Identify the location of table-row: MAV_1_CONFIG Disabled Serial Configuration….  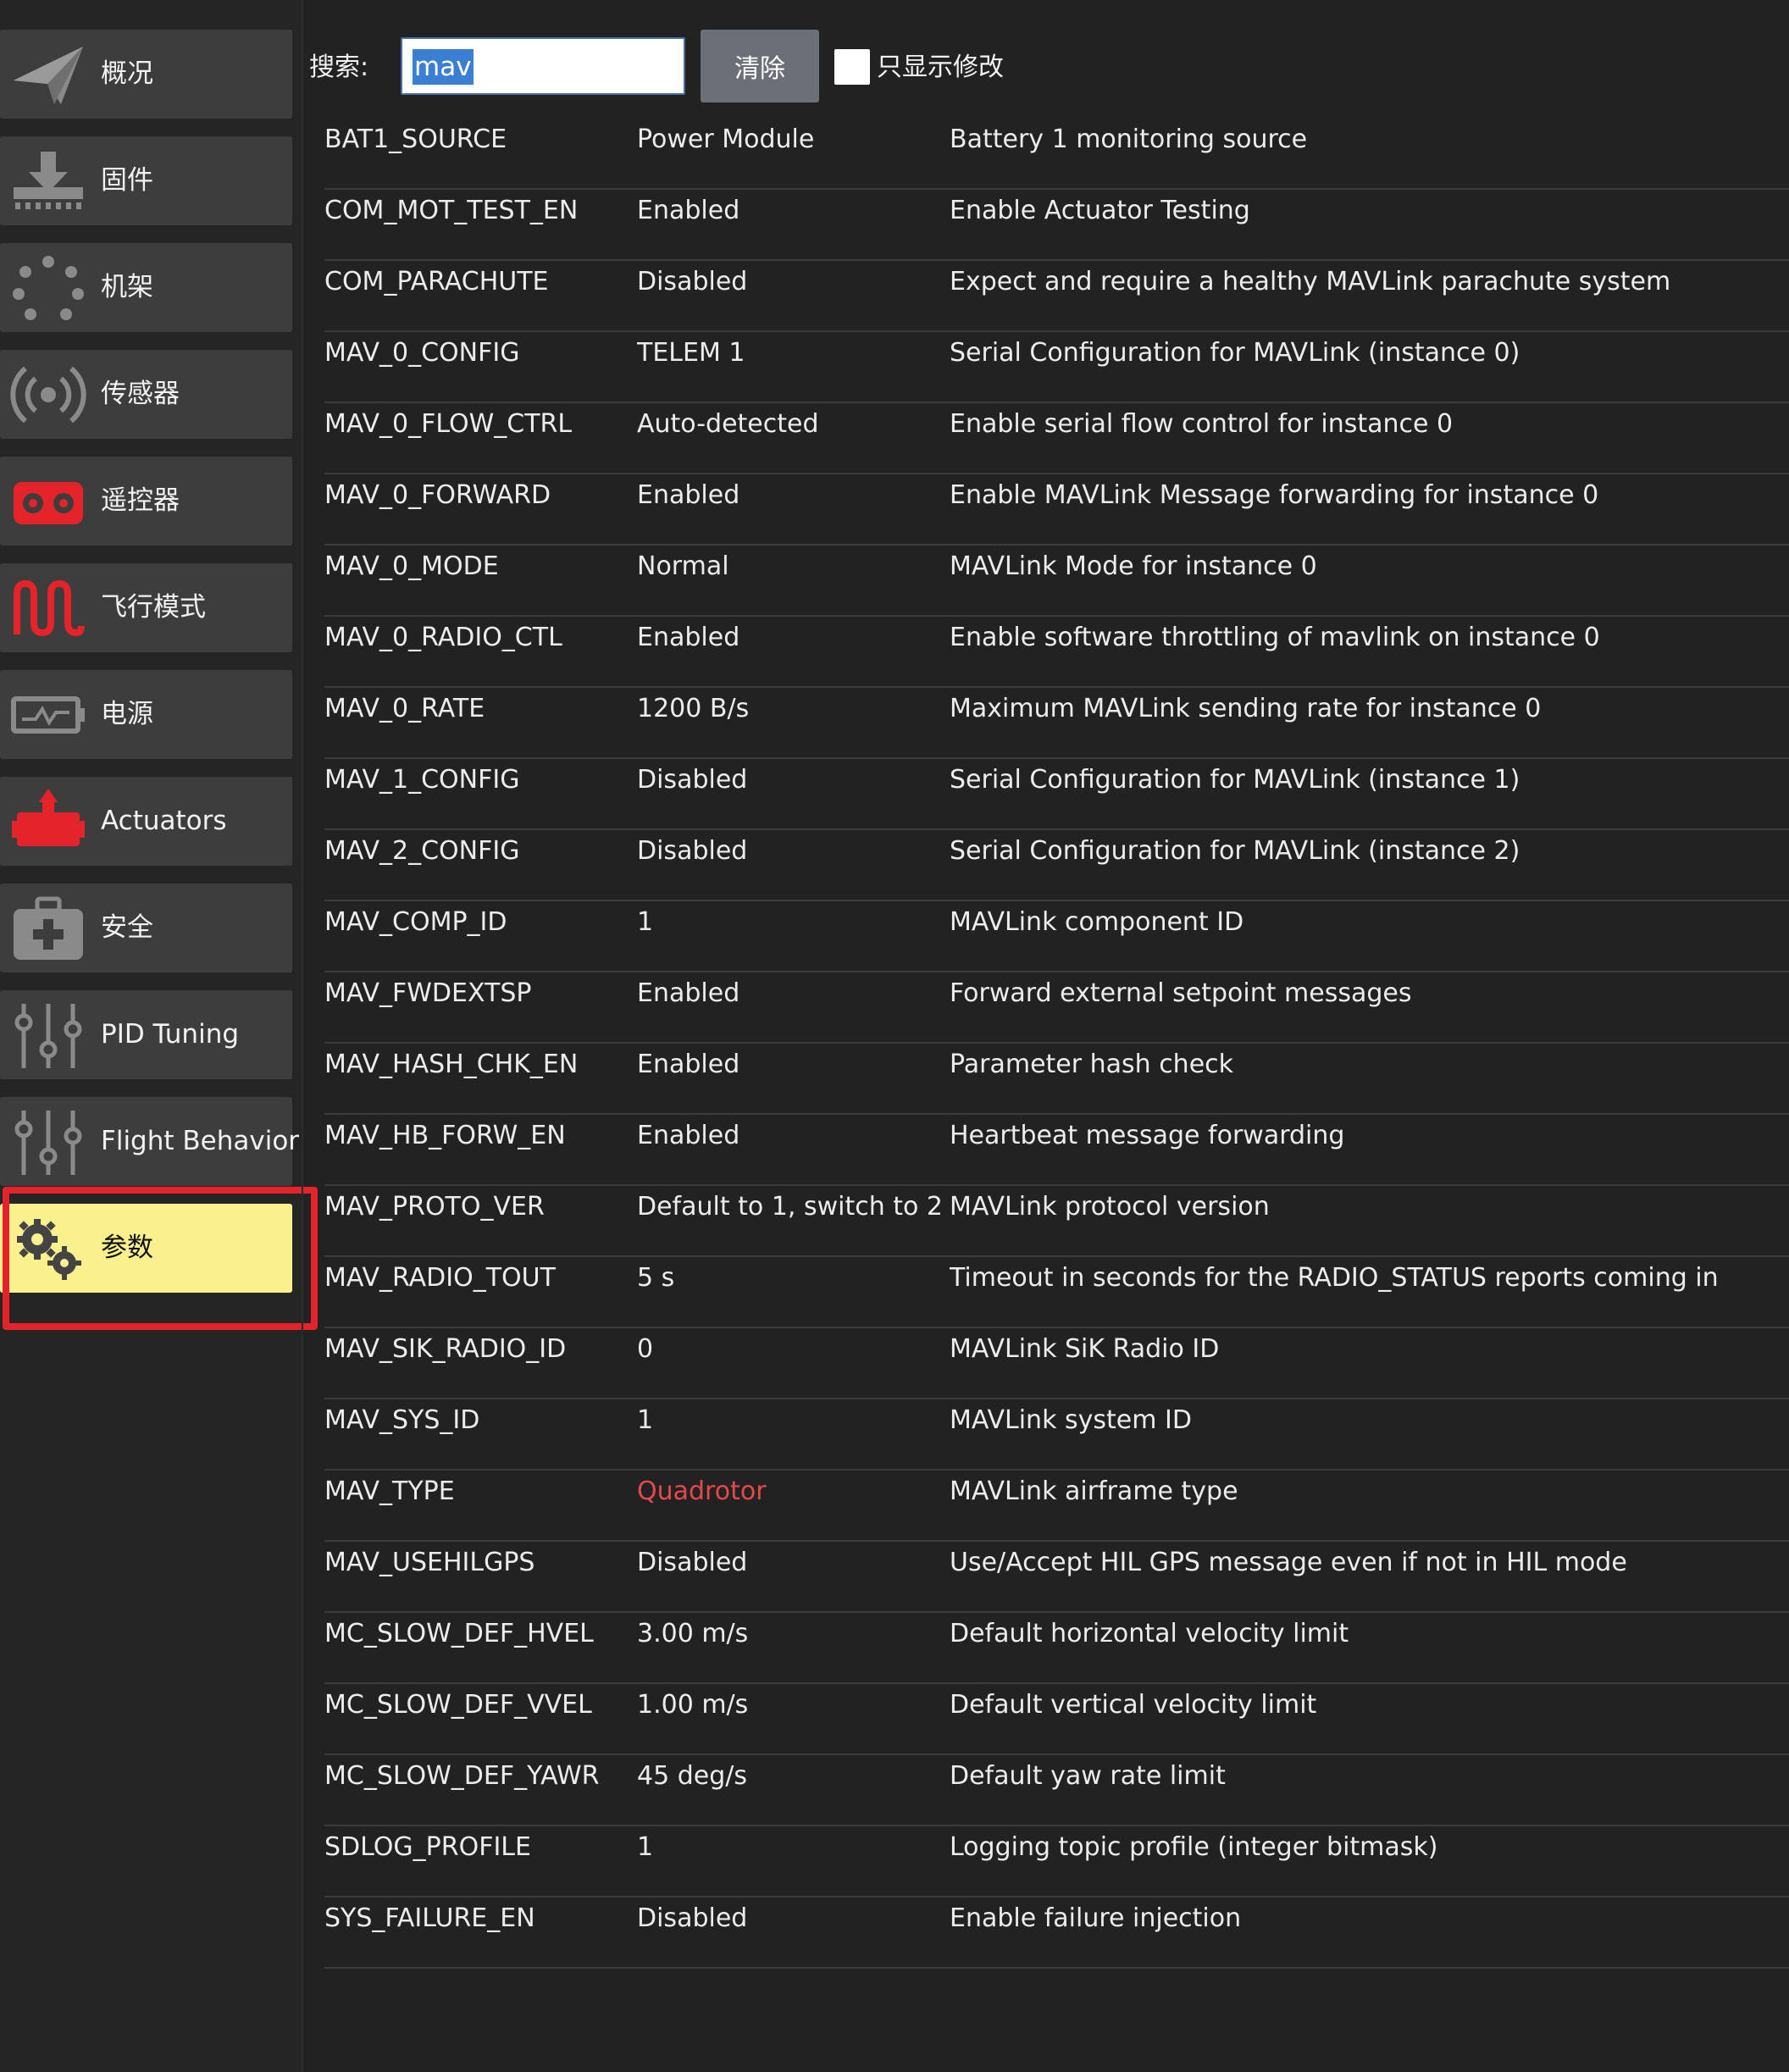
(1056, 794).